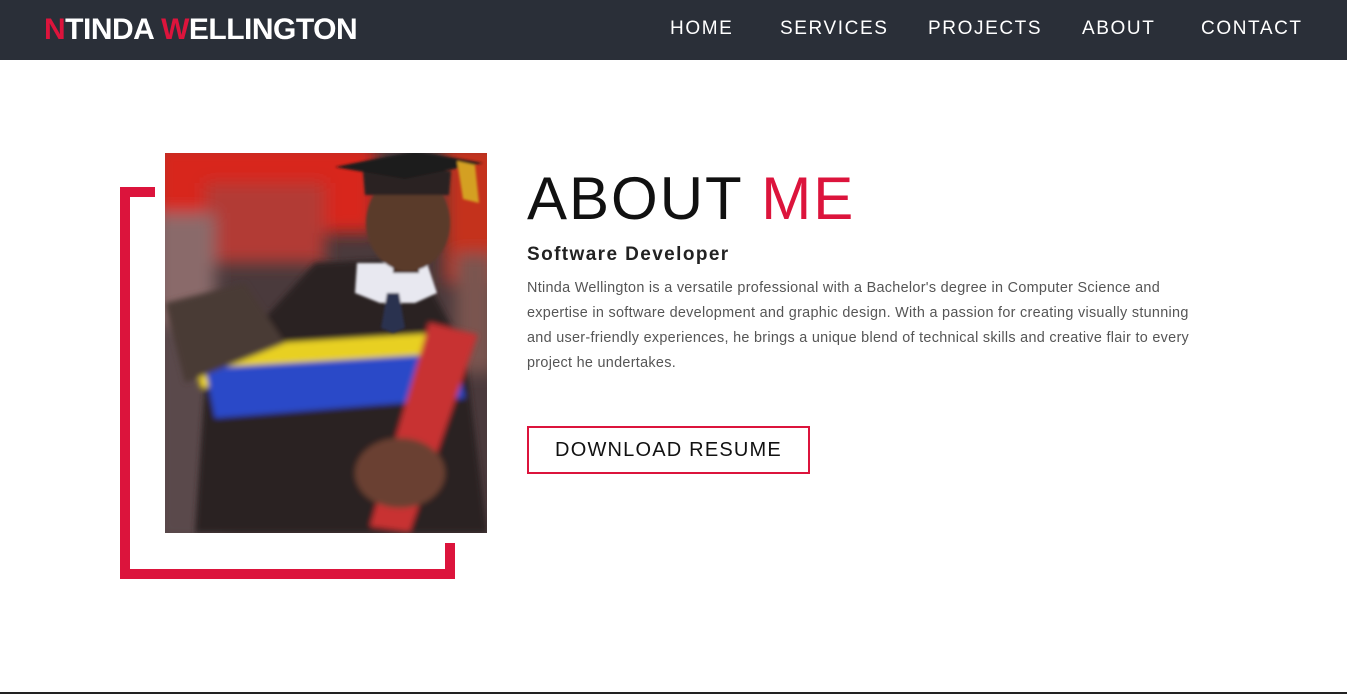  Describe the element at coordinates (834, 29) in the screenshot. I see `nav-services-link: SERVICES` at that location.